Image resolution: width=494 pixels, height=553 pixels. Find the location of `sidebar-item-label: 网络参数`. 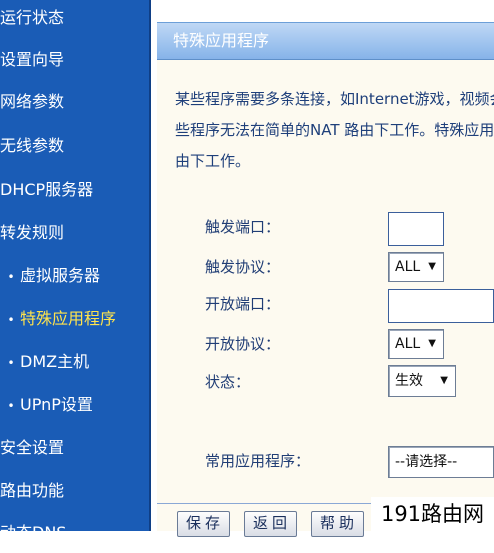

sidebar-item-label: 网络参数 is located at coordinates (32, 101).